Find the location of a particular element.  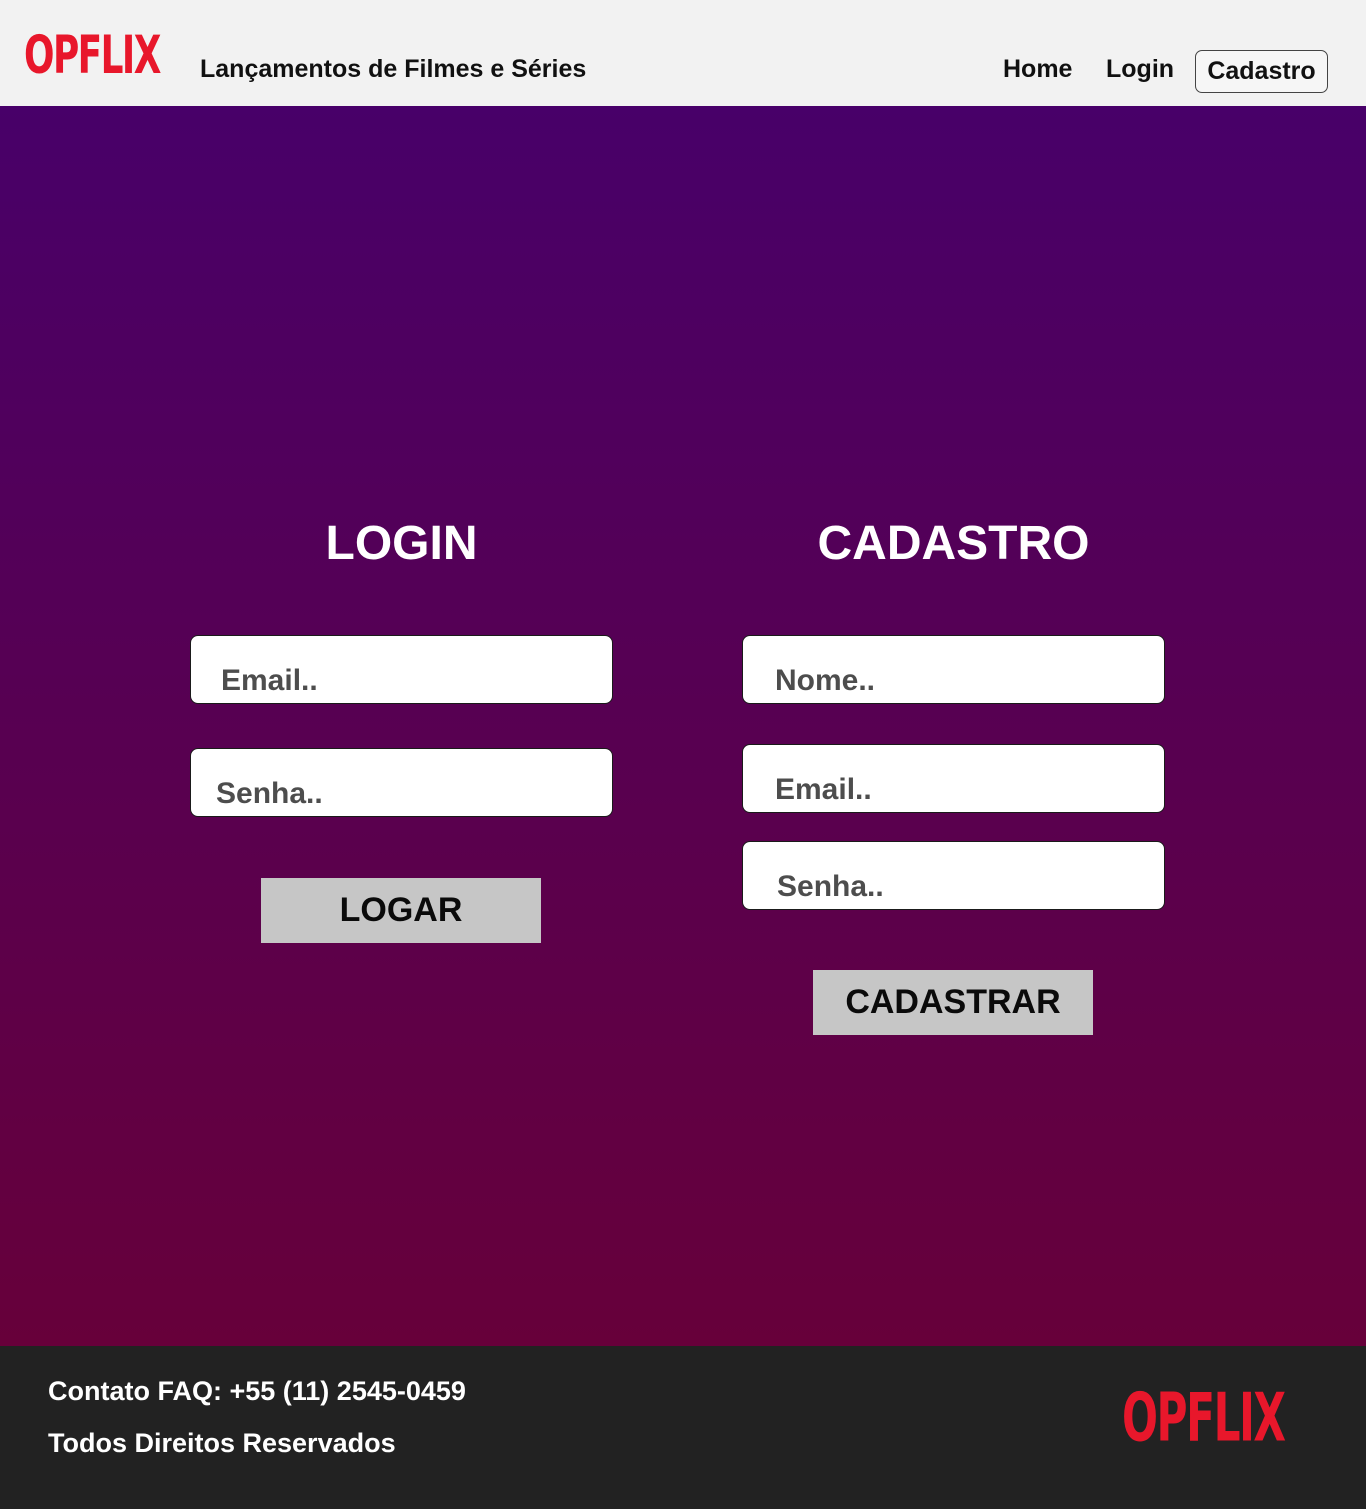

login-email-placeholder: Email.. is located at coordinates (269, 680).